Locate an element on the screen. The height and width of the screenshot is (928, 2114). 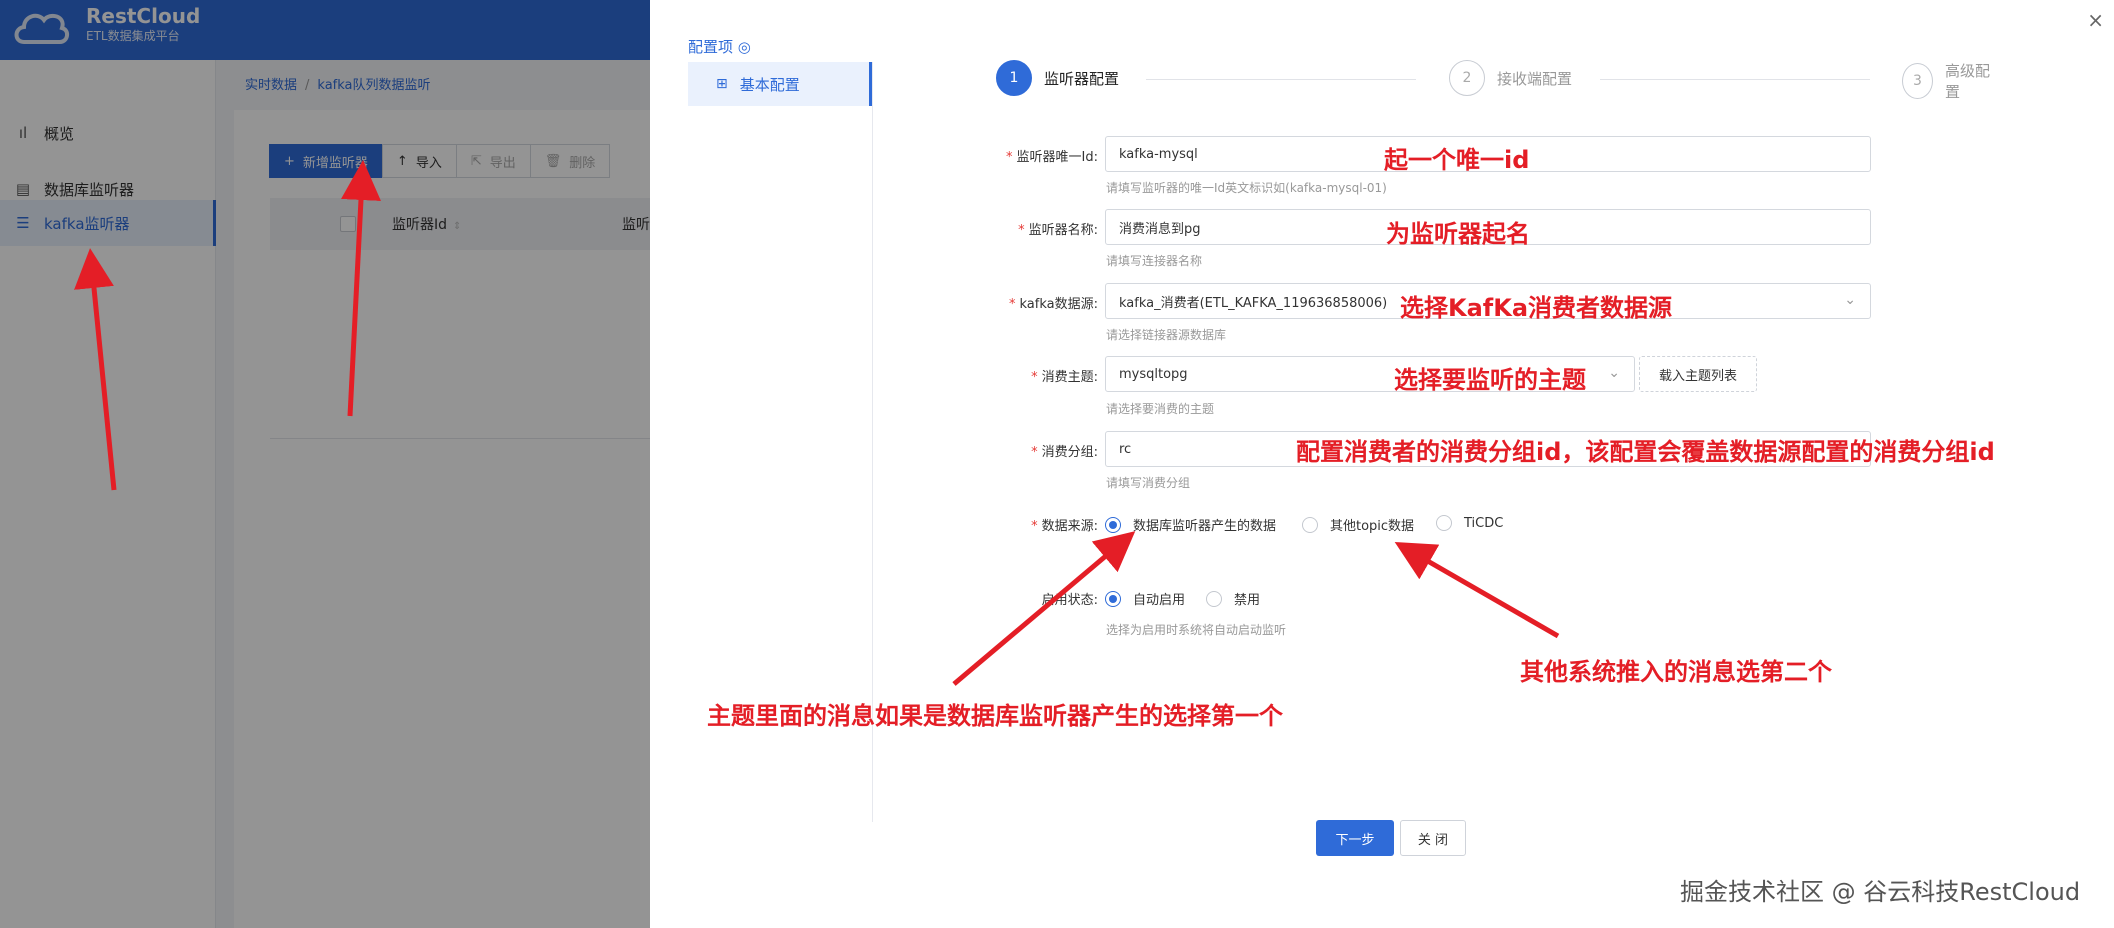
steps: 1 监听器配置 2 接收端配置 3 高级配置 is located at coordinates (1496, 81).